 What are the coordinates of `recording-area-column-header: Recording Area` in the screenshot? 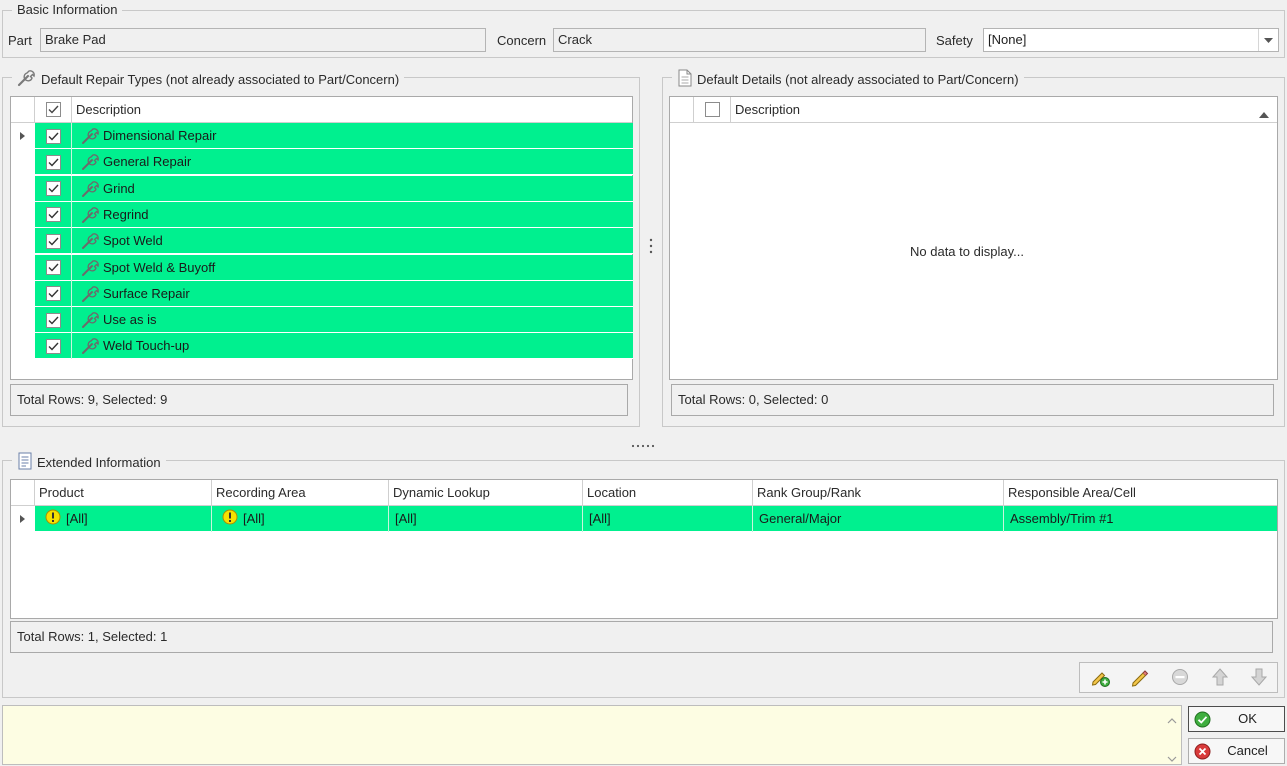 It's located at (300, 492).